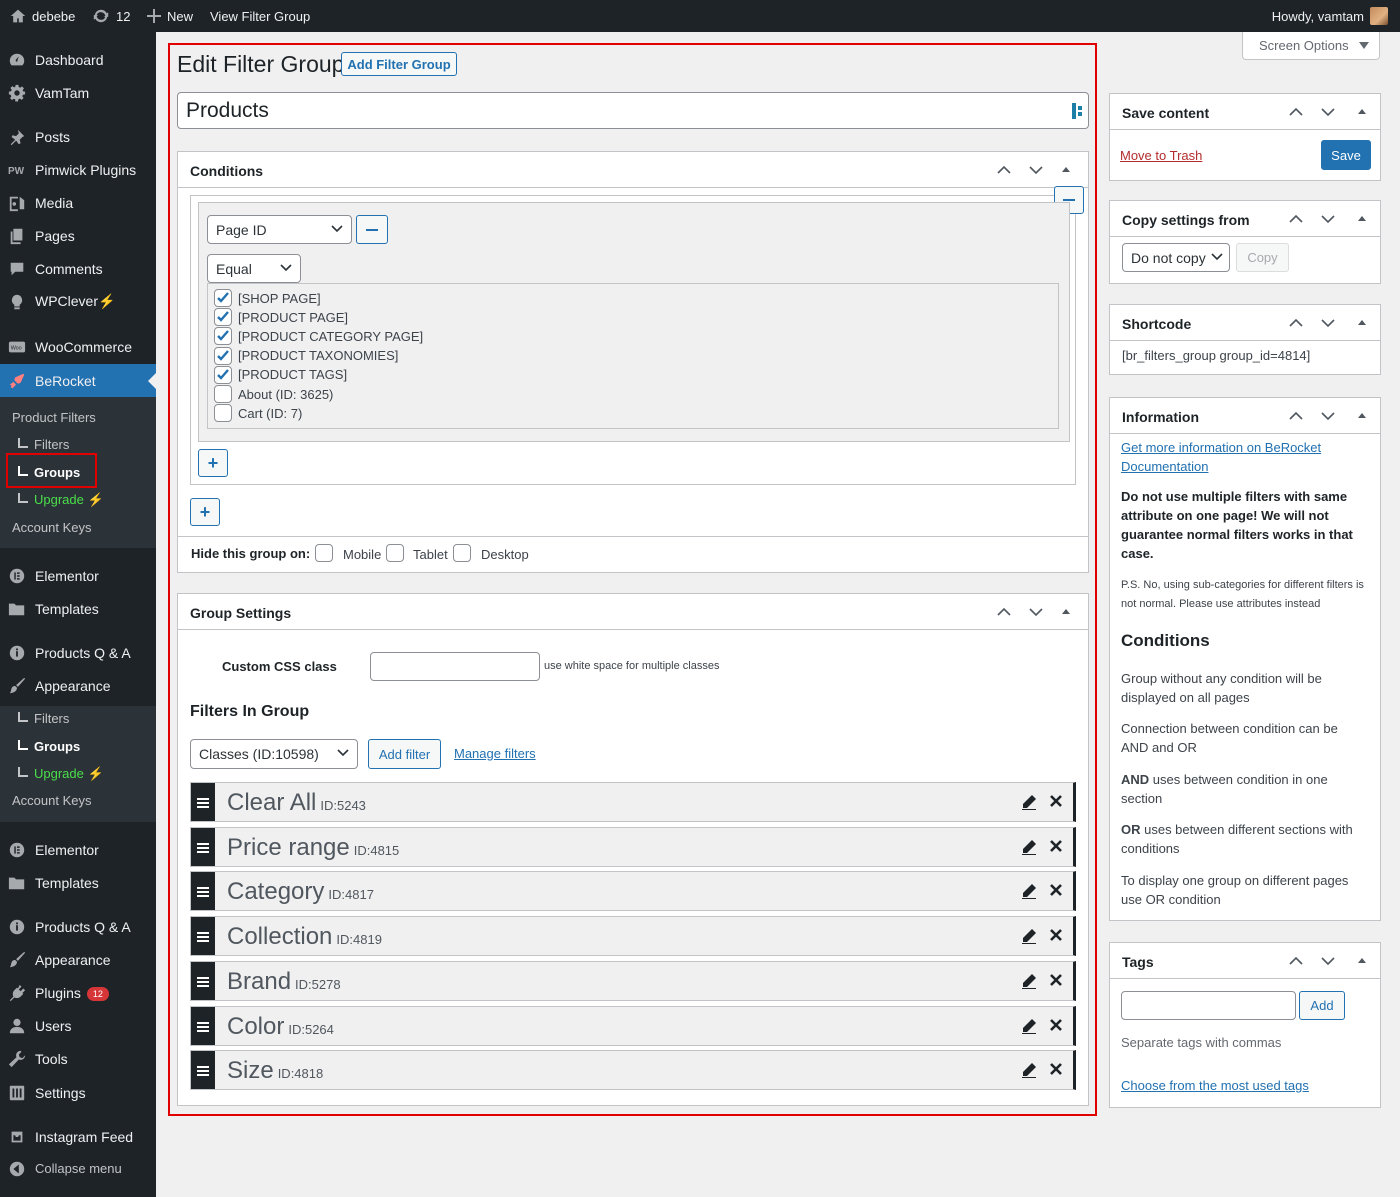 The image size is (1400, 1197). Describe the element at coordinates (78, 1136) in the screenshot. I see `menu-instagram-feed: Instagram Feed` at that location.